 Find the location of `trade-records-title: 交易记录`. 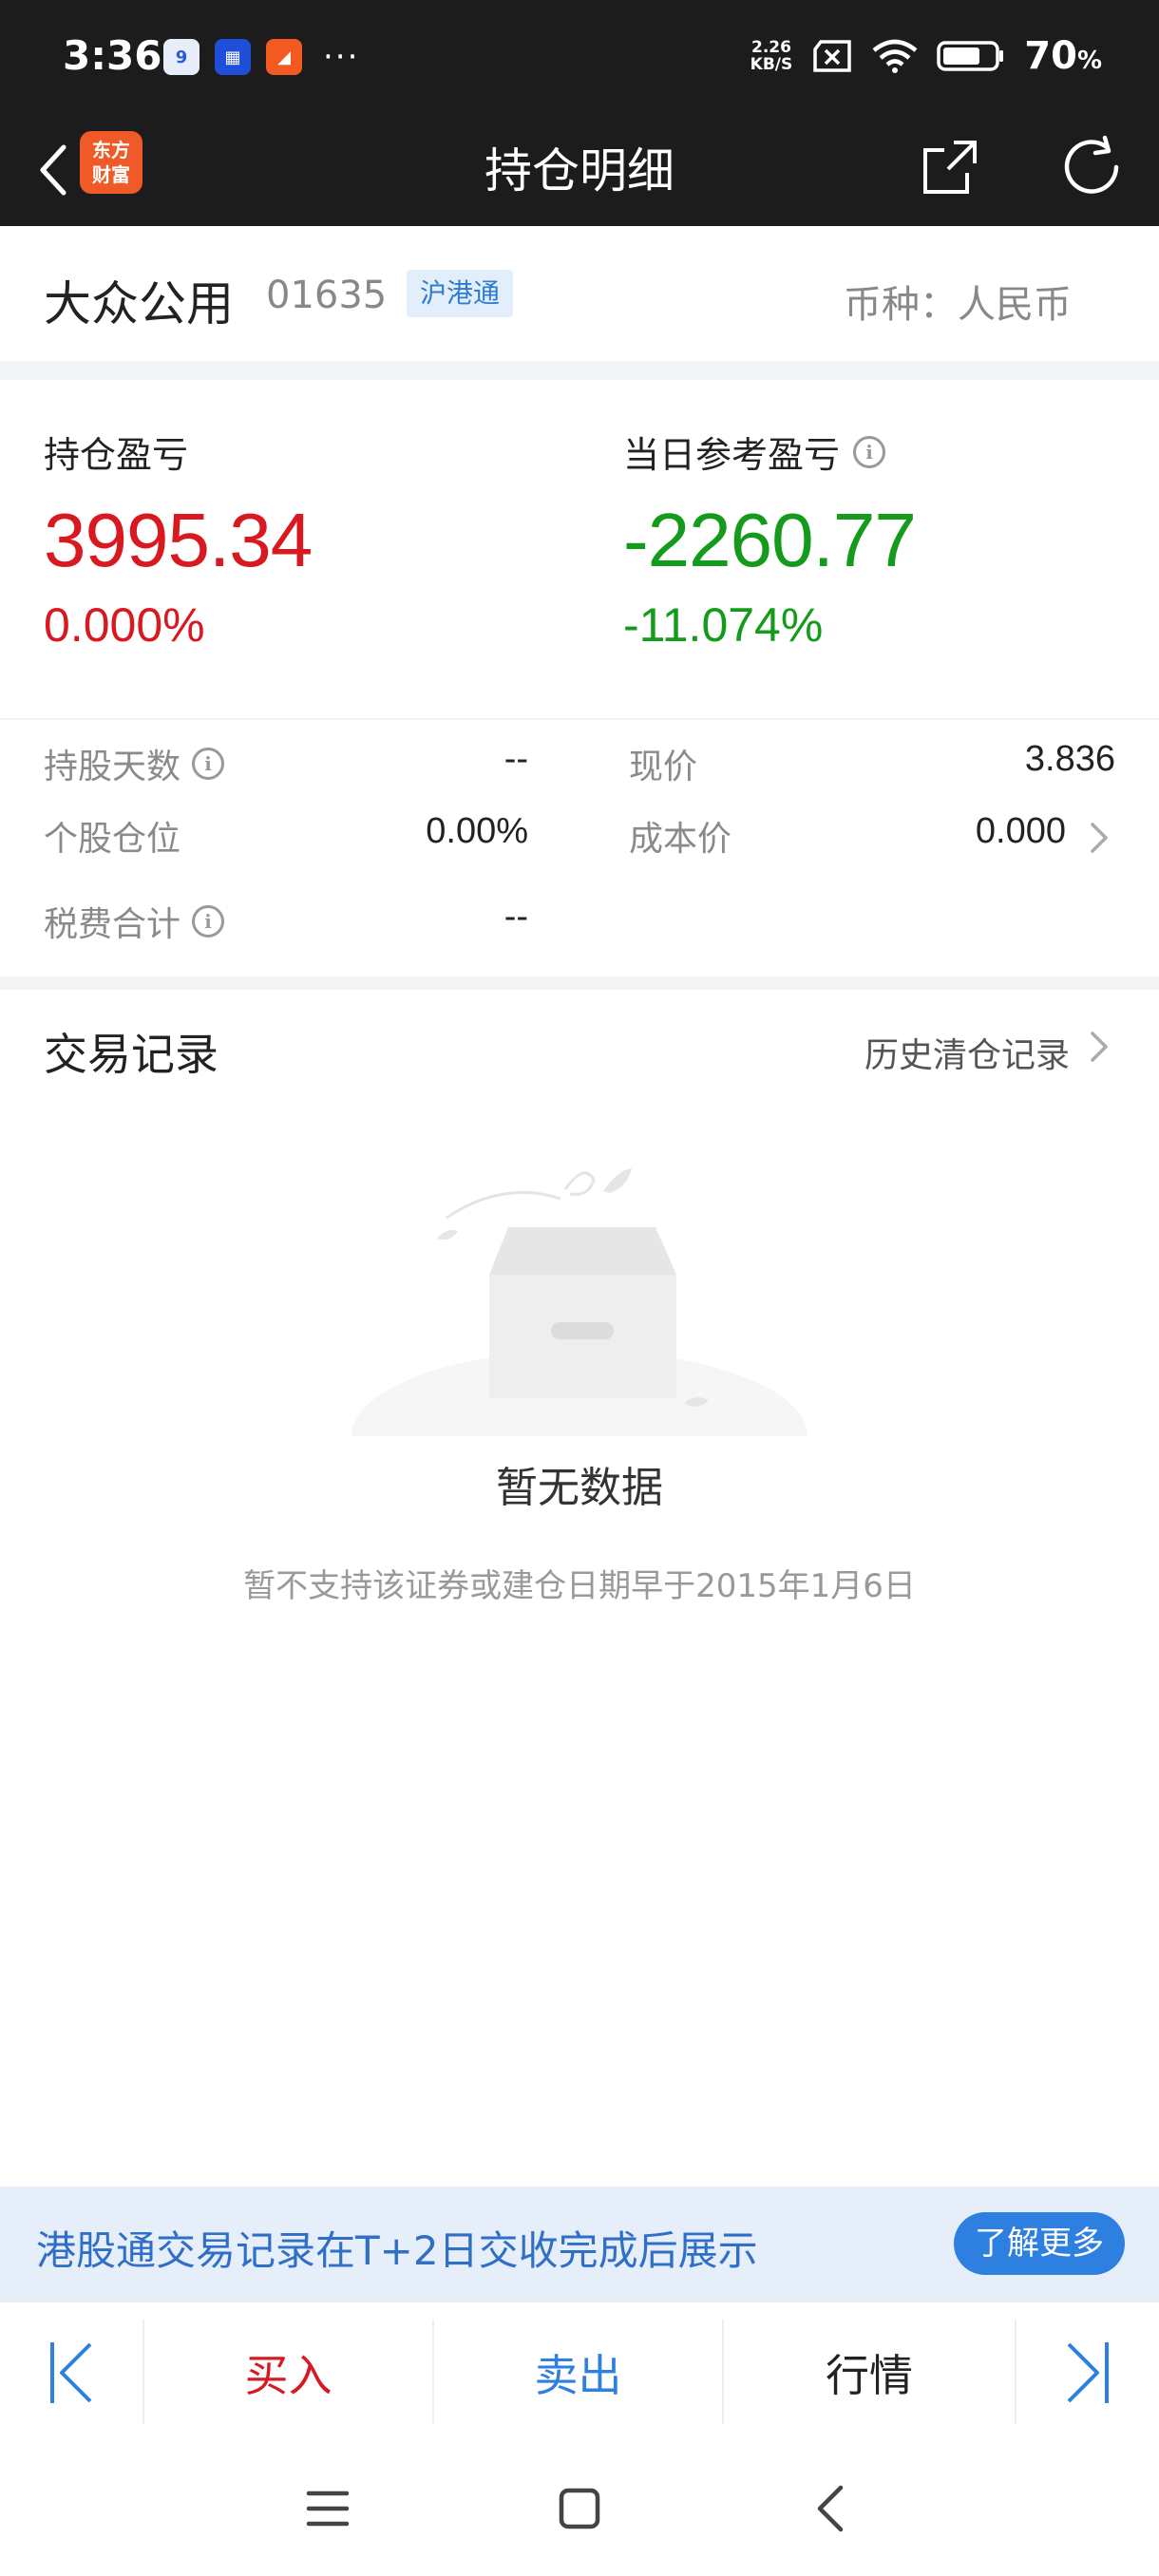

trade-records-title: 交易记录 is located at coordinates (131, 1054).